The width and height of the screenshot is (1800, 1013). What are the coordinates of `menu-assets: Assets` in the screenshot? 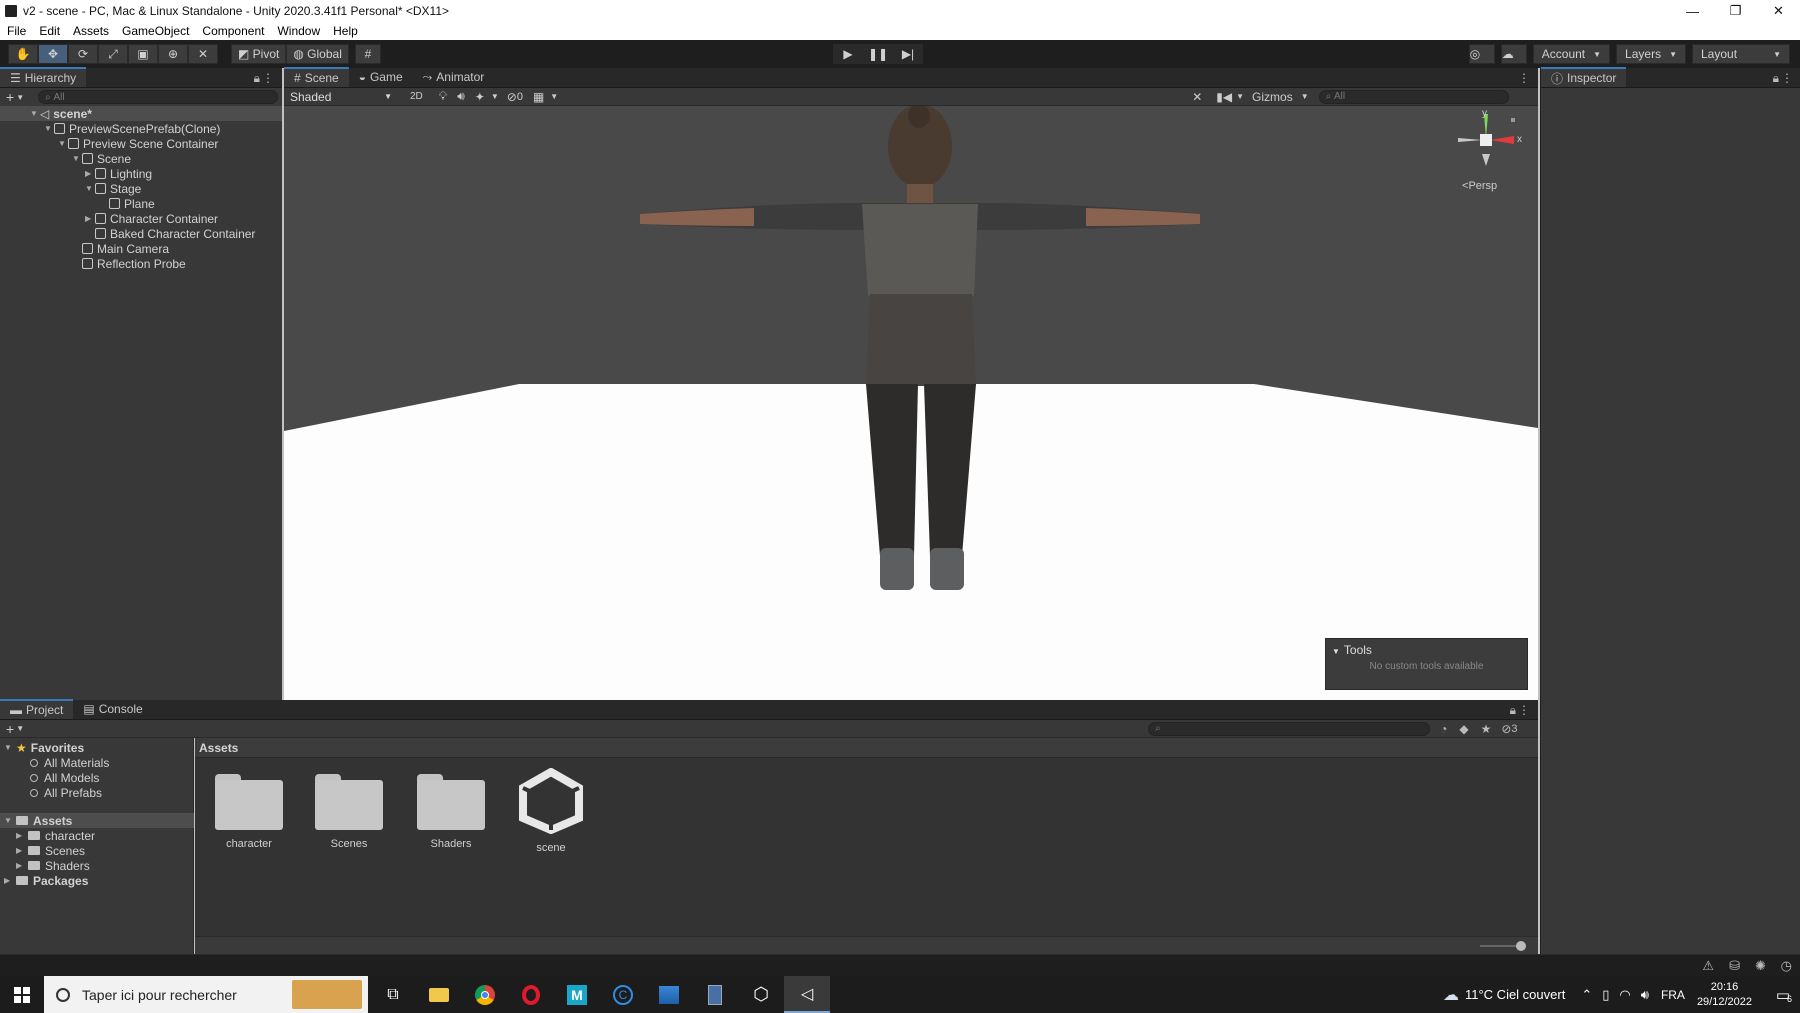 It's located at (91, 31).